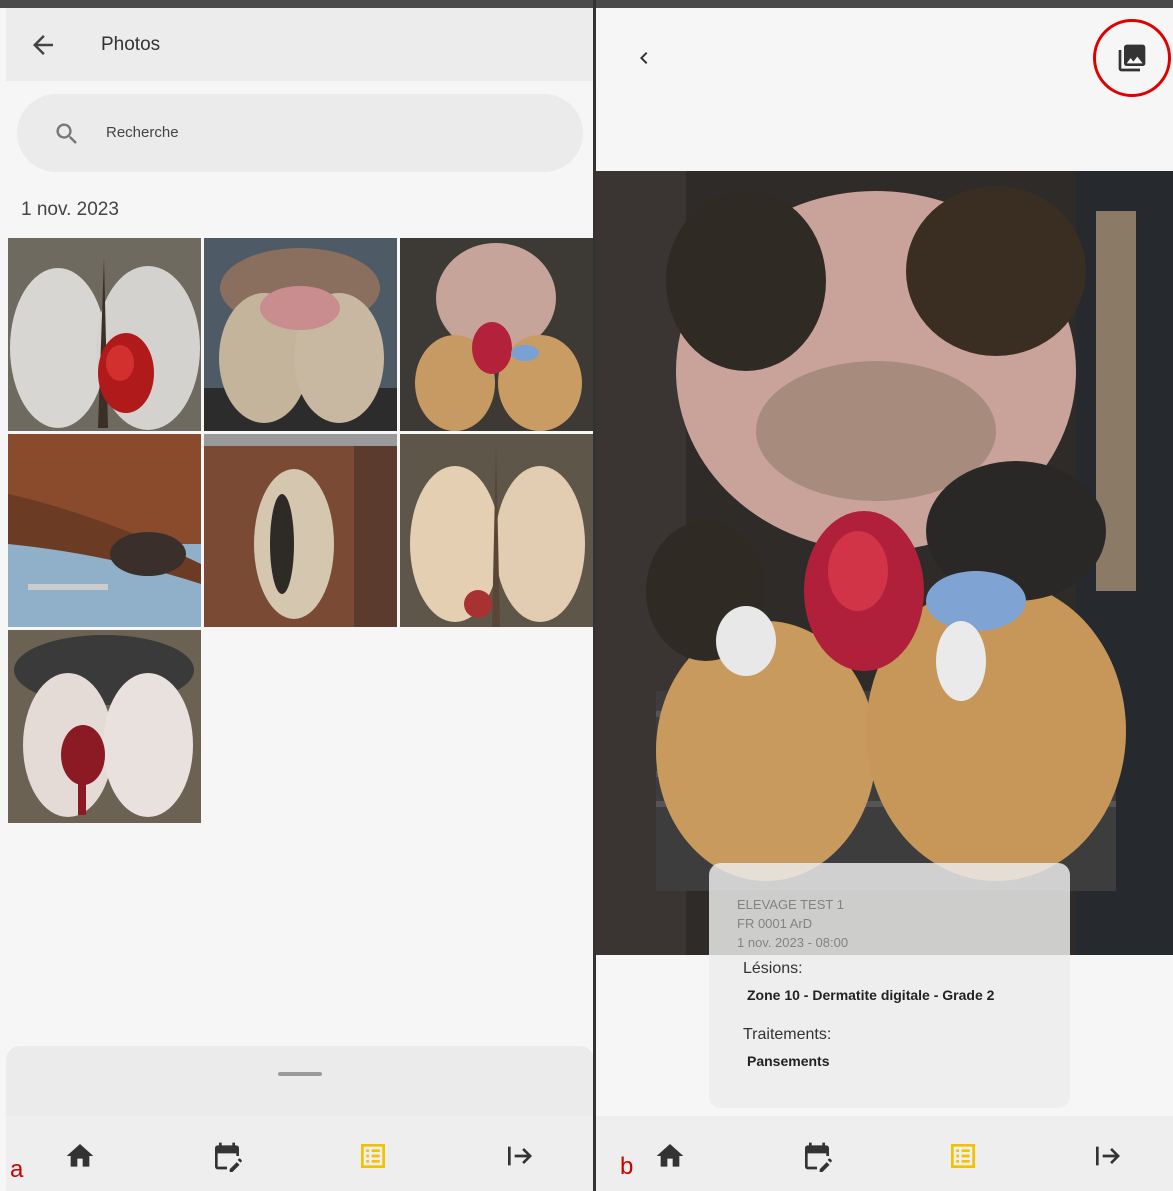 This screenshot has height=1191, width=1173. I want to click on animal-id: FR 0001 ArD, so click(775, 923).